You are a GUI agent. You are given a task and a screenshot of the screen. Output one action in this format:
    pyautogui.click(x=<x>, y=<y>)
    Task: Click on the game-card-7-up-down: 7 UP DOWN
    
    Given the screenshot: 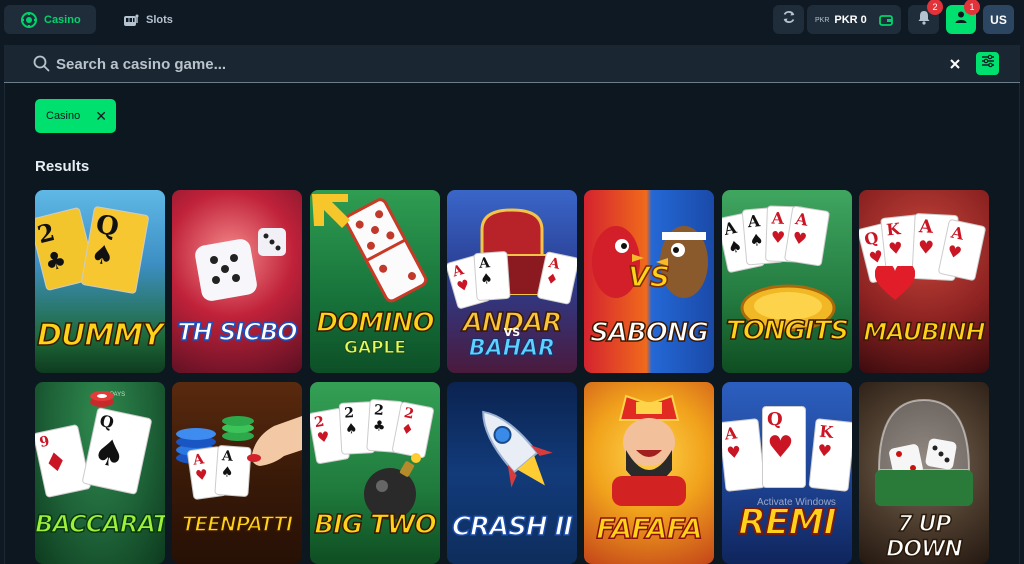 What is the action you would take?
    pyautogui.click(x=924, y=473)
    